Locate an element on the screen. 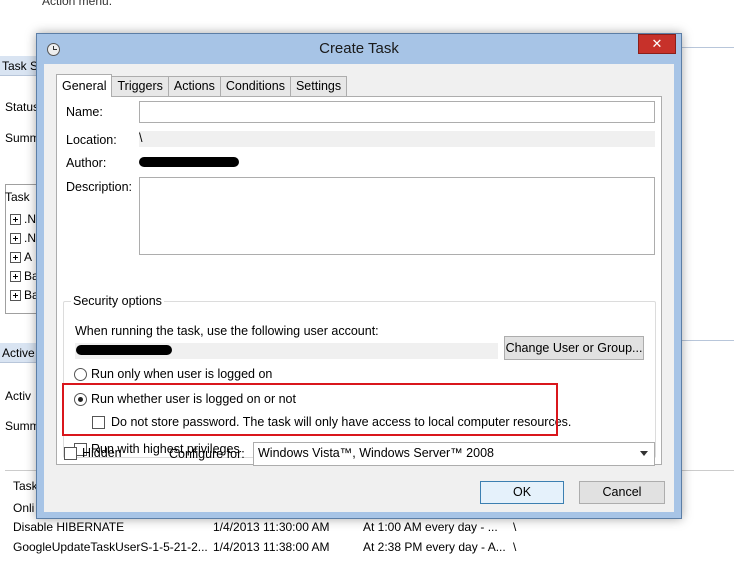 The image size is (734, 561). tab-triggers: Triggers is located at coordinates (140, 86).